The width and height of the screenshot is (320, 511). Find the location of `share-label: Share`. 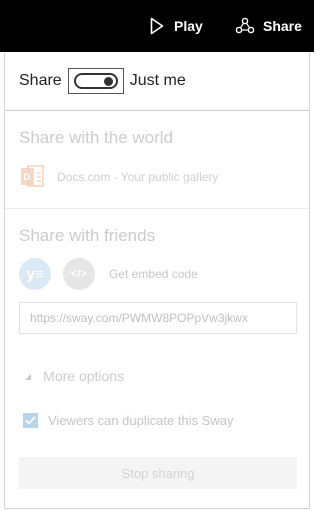

share-label: Share is located at coordinates (282, 26).